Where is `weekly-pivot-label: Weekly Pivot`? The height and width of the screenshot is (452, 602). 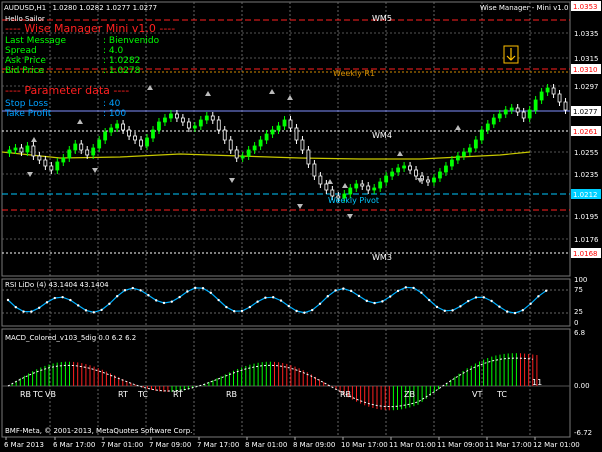
weekly-pivot-label: Weekly Pivot is located at coordinates (353, 200).